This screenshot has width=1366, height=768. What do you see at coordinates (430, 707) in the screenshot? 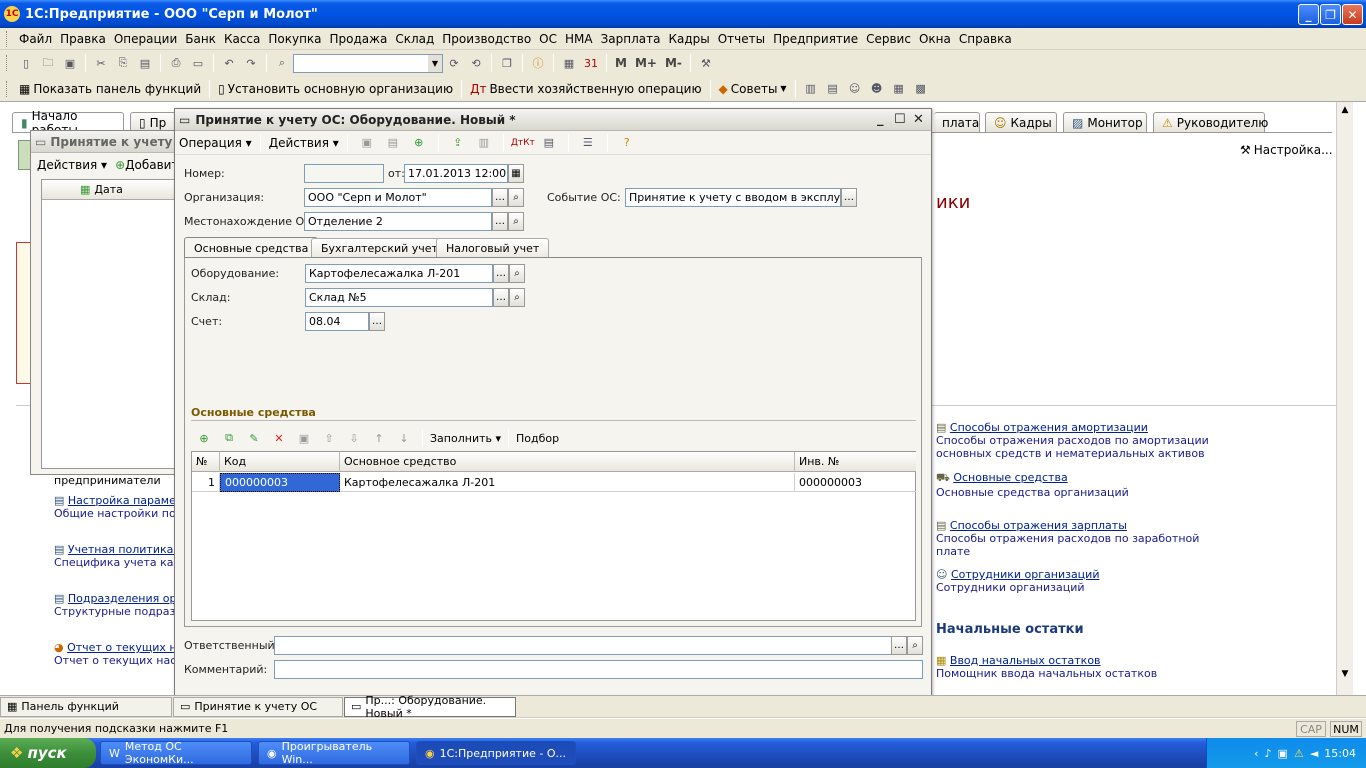
I see `tab-fa-doc: ▭ Пр...: Оборудование. Новый *` at bounding box center [430, 707].